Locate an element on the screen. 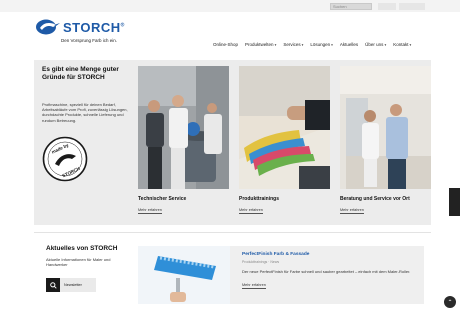 The width and height of the screenshot is (460, 312). tile-image-technical-service is located at coordinates (183, 127).